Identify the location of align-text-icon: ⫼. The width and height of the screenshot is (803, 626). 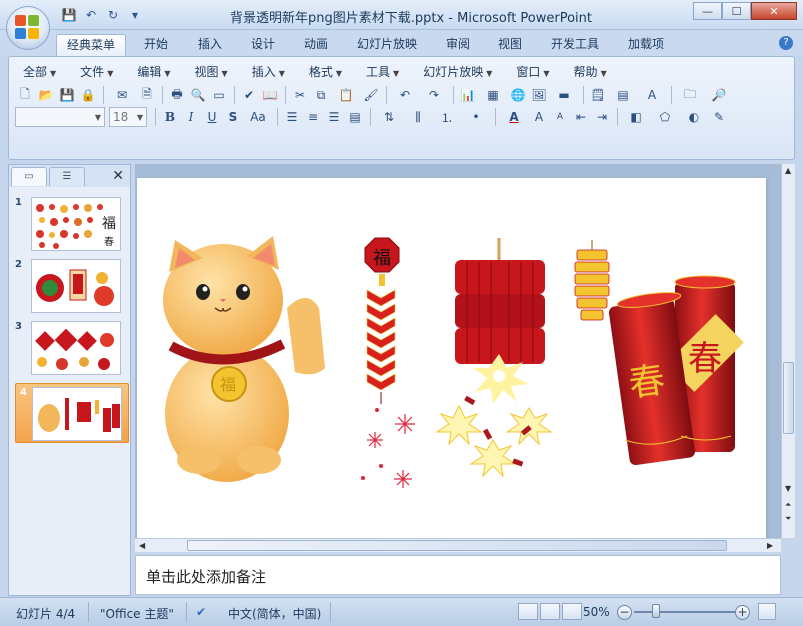
(418, 117).